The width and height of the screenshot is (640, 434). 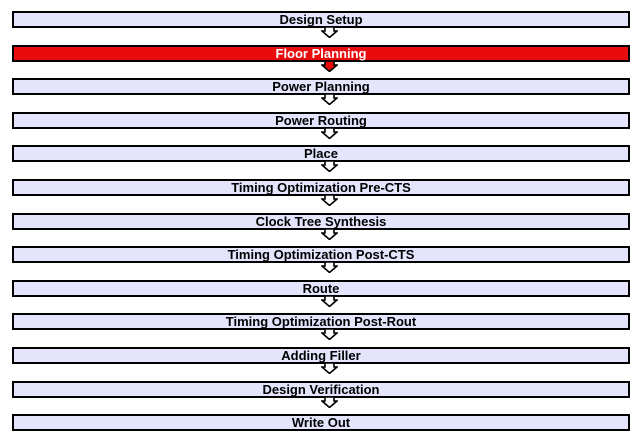 What do you see at coordinates (321, 321) in the screenshot?
I see `step-box-timing-optimization-post-rout: Timing Optimization Post-Rout` at bounding box center [321, 321].